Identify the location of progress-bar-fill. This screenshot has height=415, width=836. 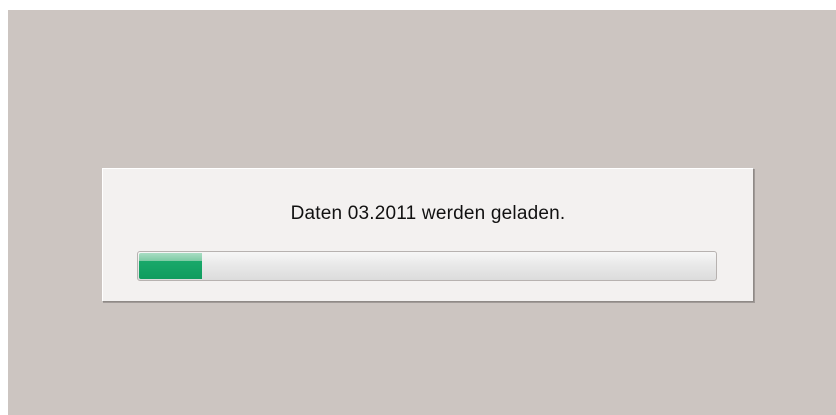
(170, 266).